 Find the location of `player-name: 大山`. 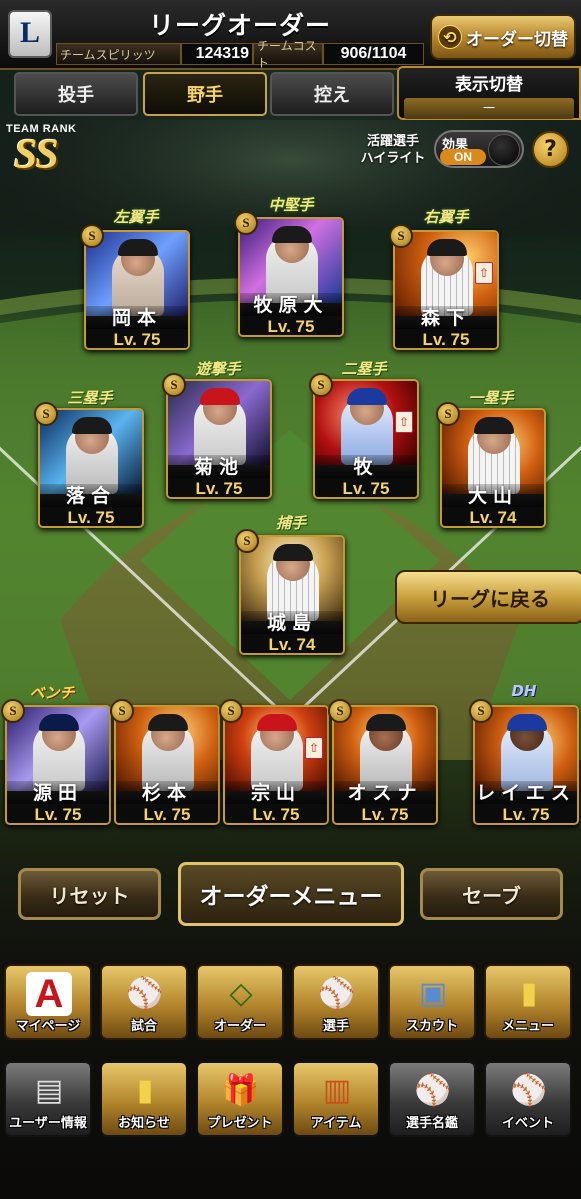

player-name: 大山 is located at coordinates (493, 496).